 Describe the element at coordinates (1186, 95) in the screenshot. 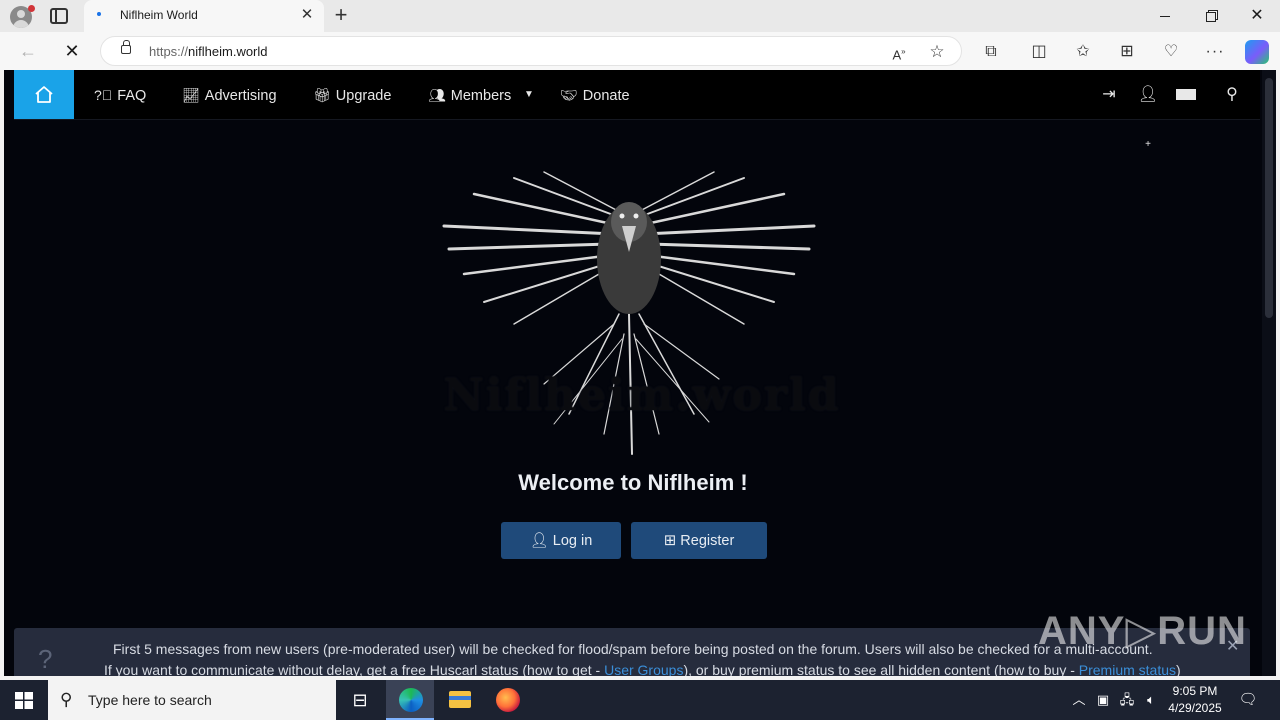

I see `language-flag-icon` at that location.